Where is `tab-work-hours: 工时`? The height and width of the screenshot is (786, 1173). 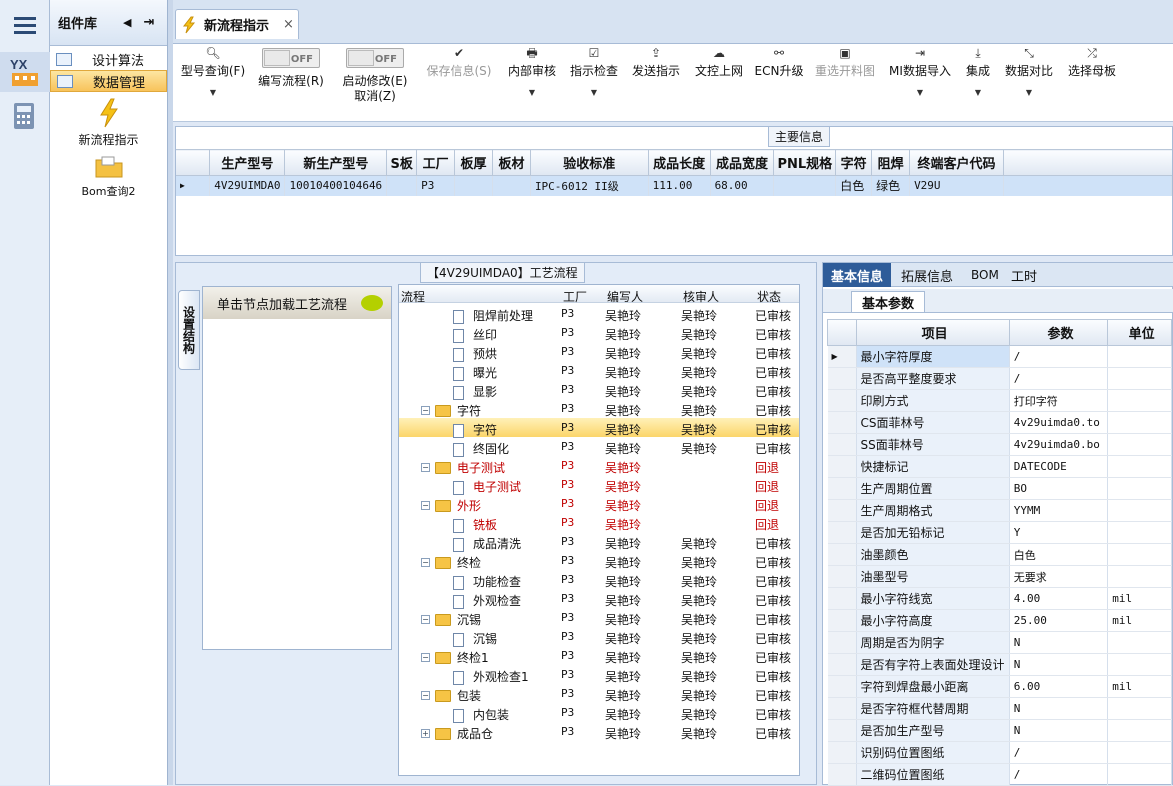
tab-work-hours: 工时 is located at coordinates (1024, 275).